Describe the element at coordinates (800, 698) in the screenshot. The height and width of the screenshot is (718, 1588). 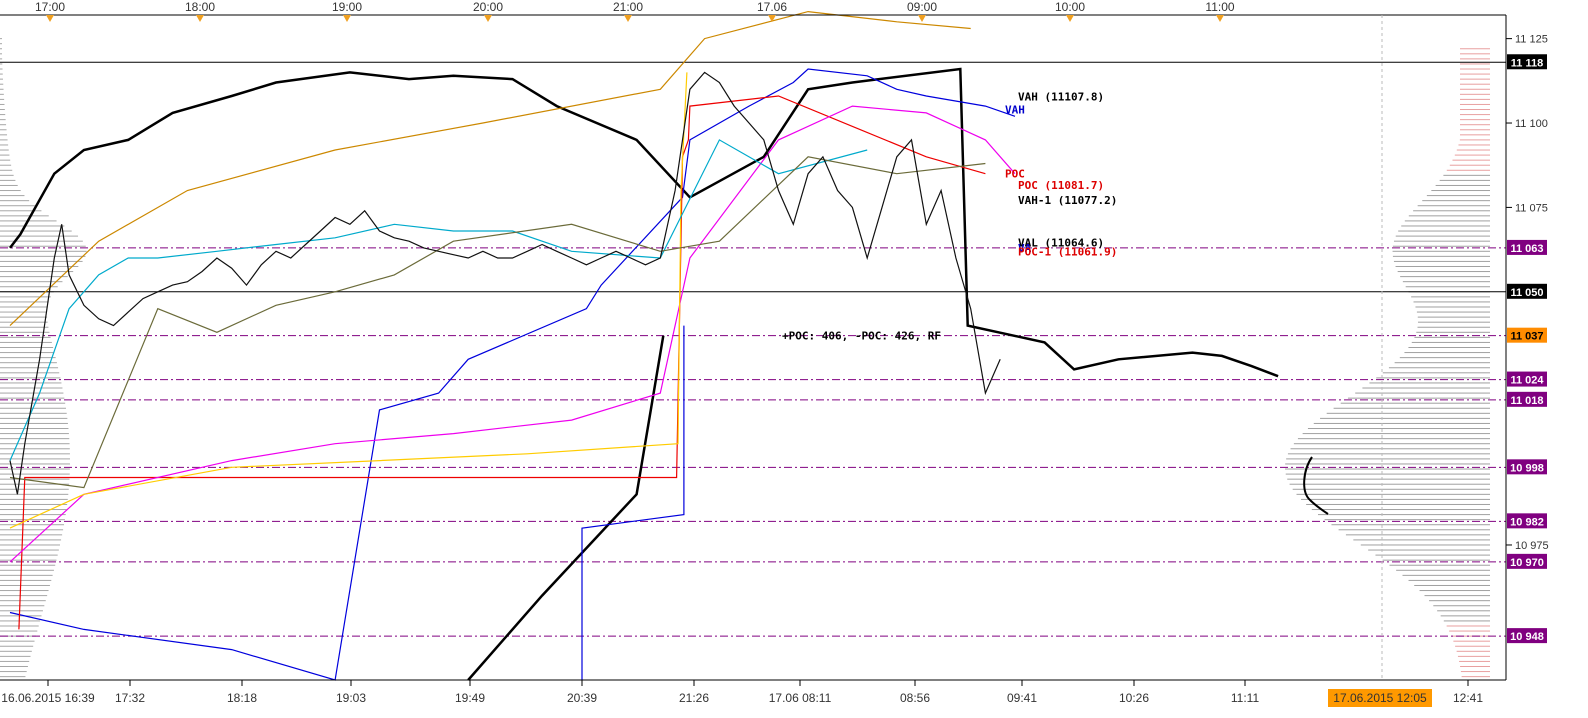
I see `bottom-time-tick: 17.06 08:11` at that location.